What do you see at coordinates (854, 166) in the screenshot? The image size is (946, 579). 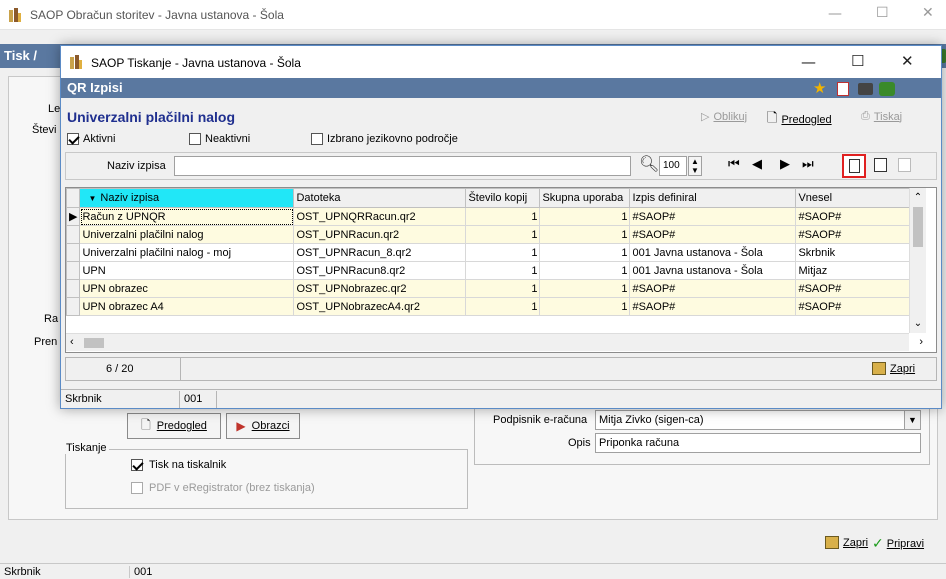 I see `new-document-icon` at bounding box center [854, 166].